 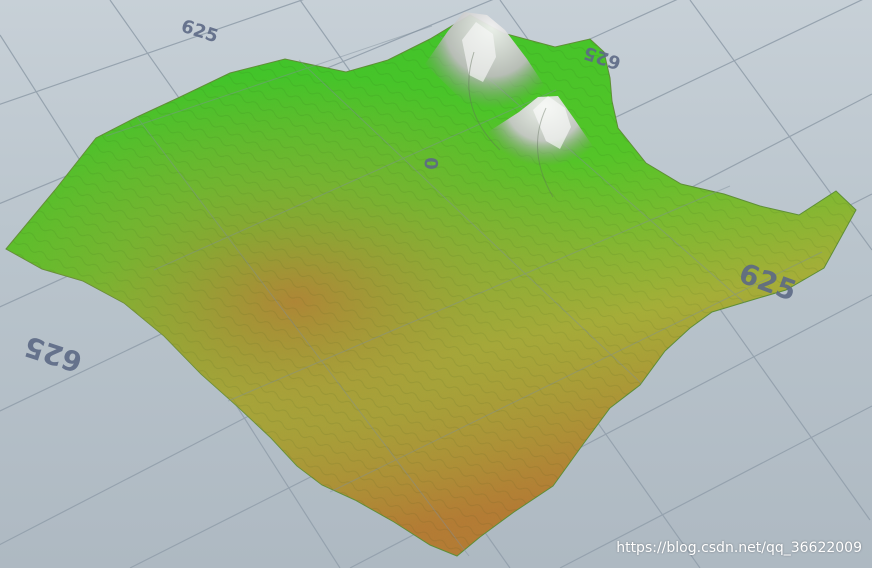 I want to click on grid-label-left: 625, so click(x=53, y=353).